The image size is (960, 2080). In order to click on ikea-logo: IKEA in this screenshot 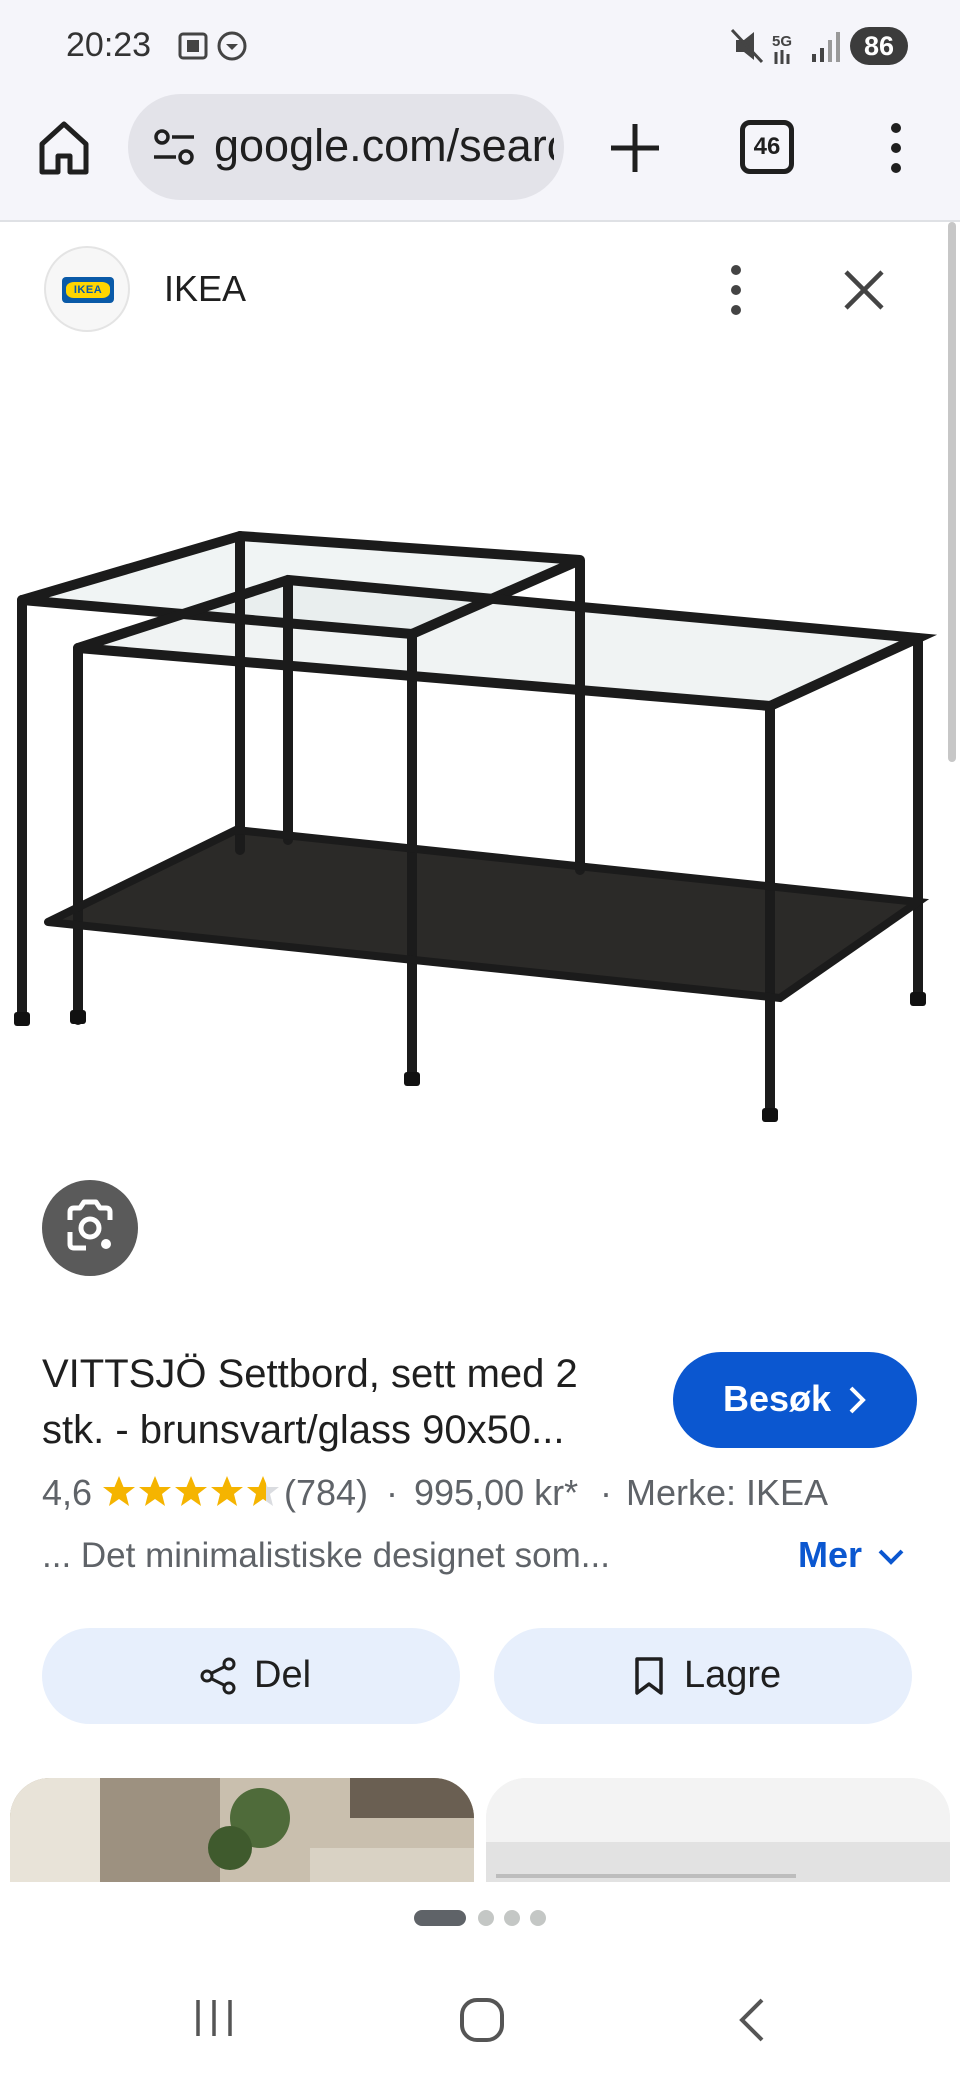, I will do `click(87, 289)`.